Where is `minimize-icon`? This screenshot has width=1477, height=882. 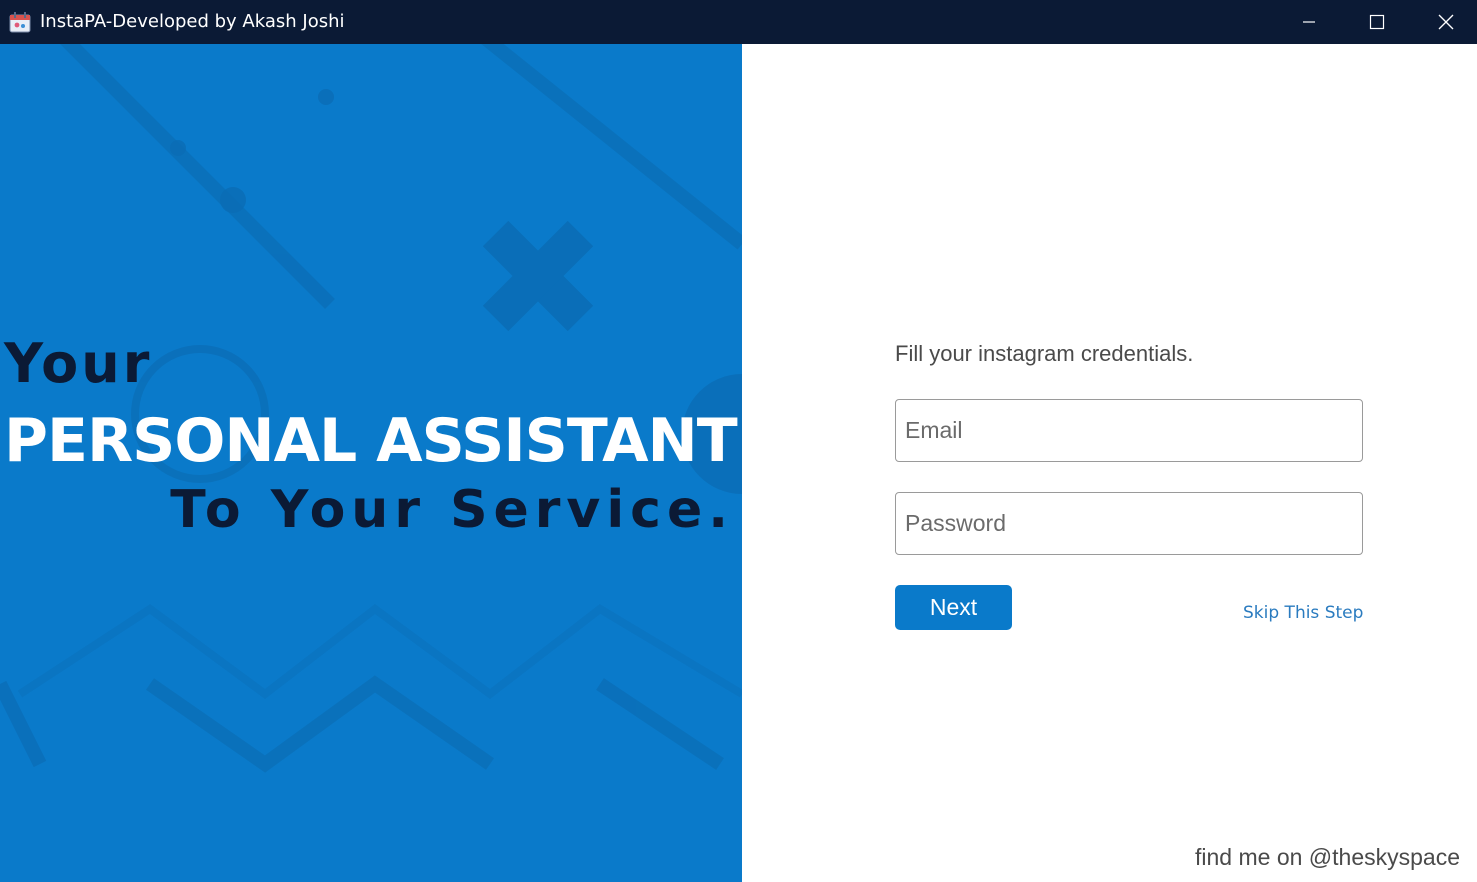 minimize-icon is located at coordinates (1309, 22).